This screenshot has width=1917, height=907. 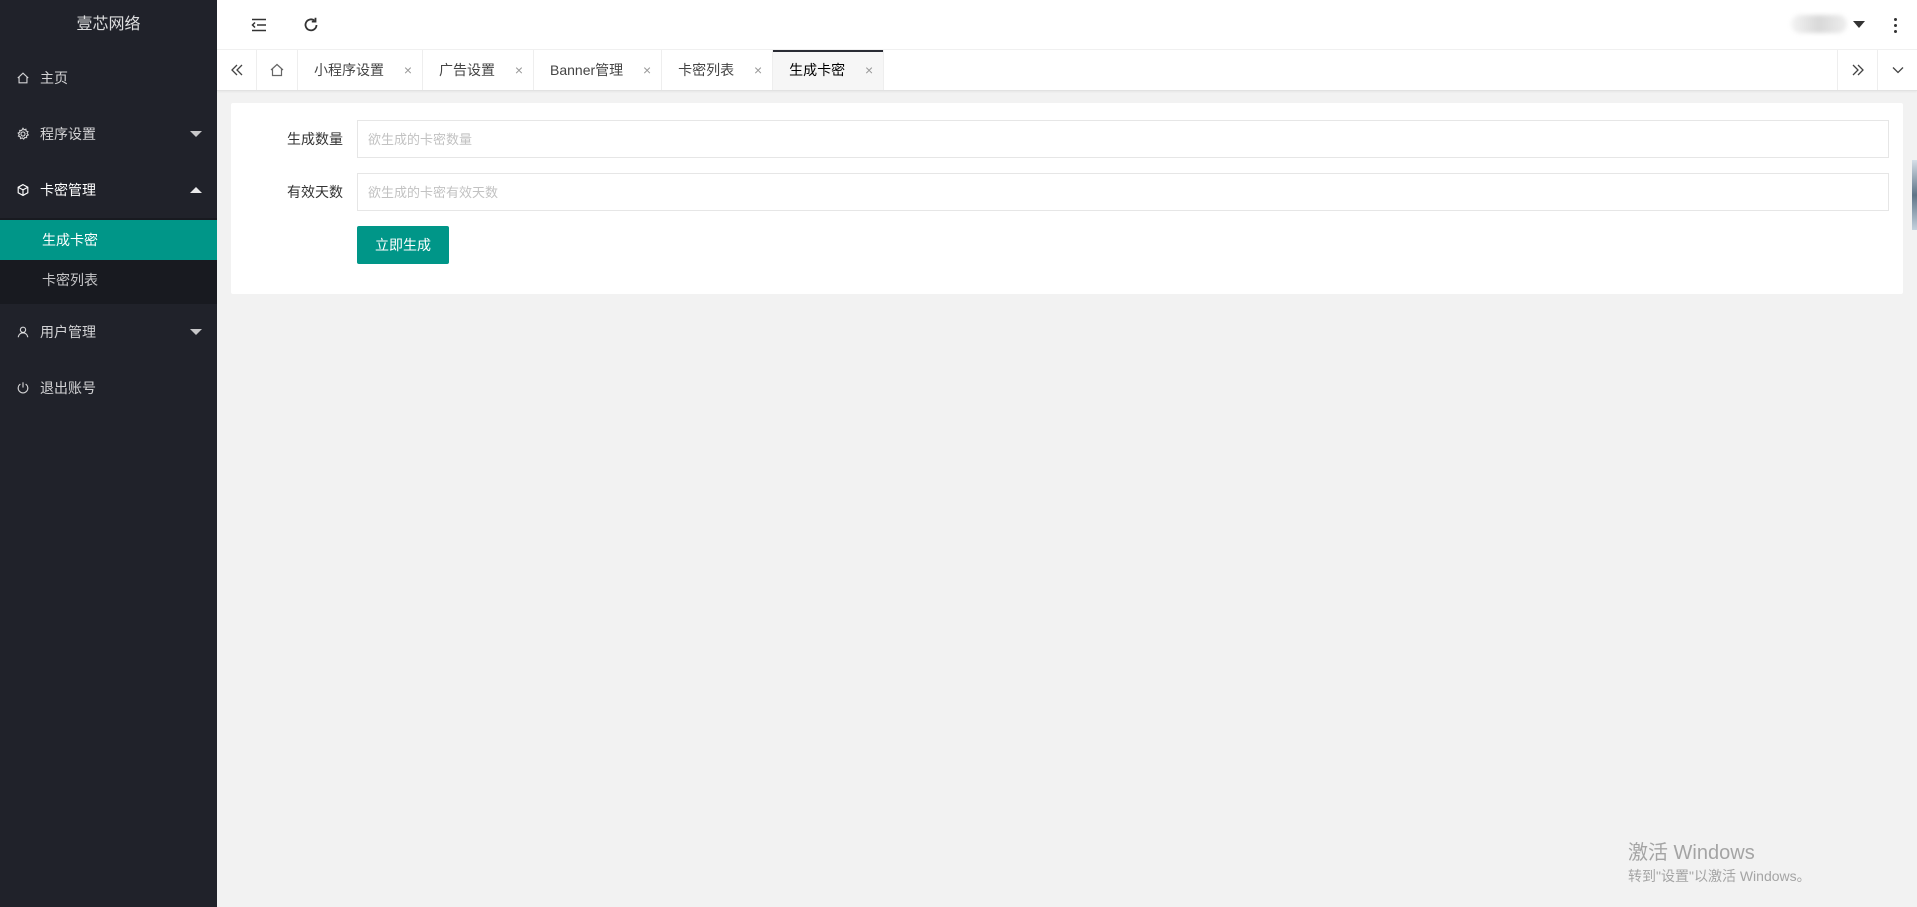 I want to click on power-icon, so click(x=23, y=388).